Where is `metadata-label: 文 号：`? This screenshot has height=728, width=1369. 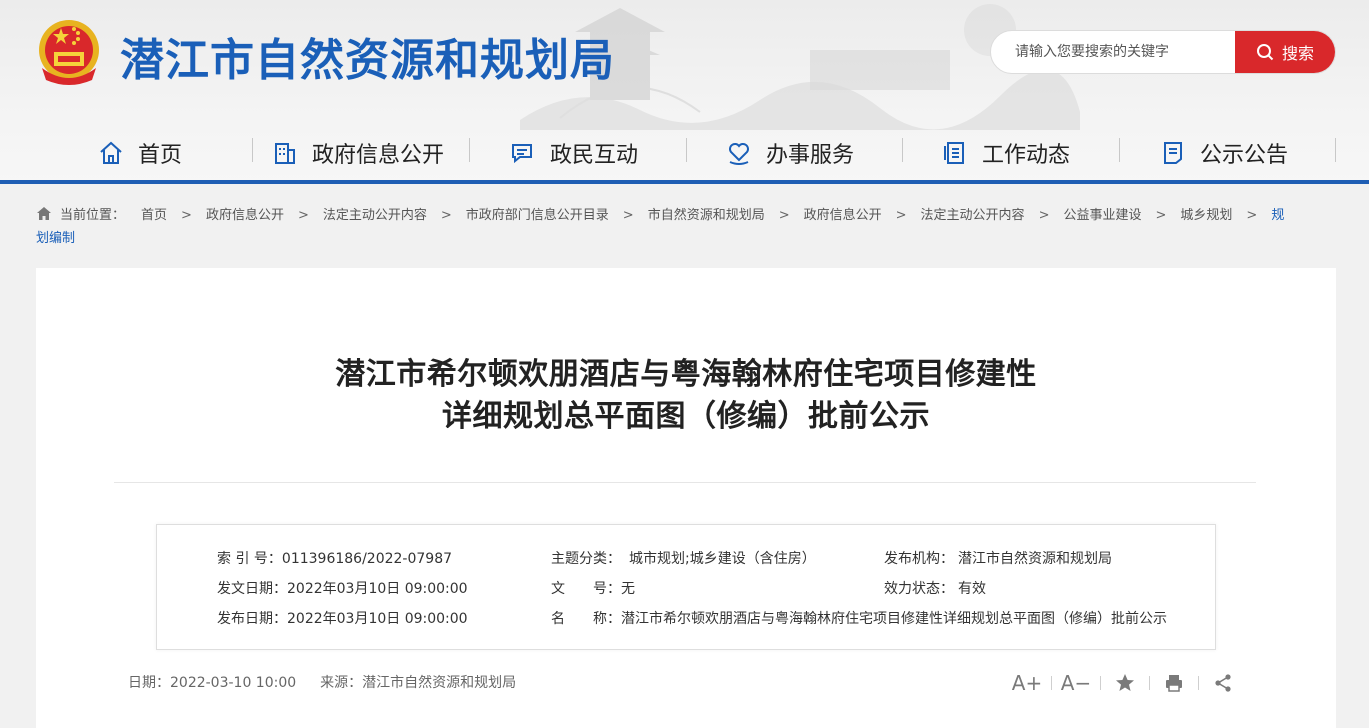 metadata-label: 文 号： is located at coordinates (586, 589).